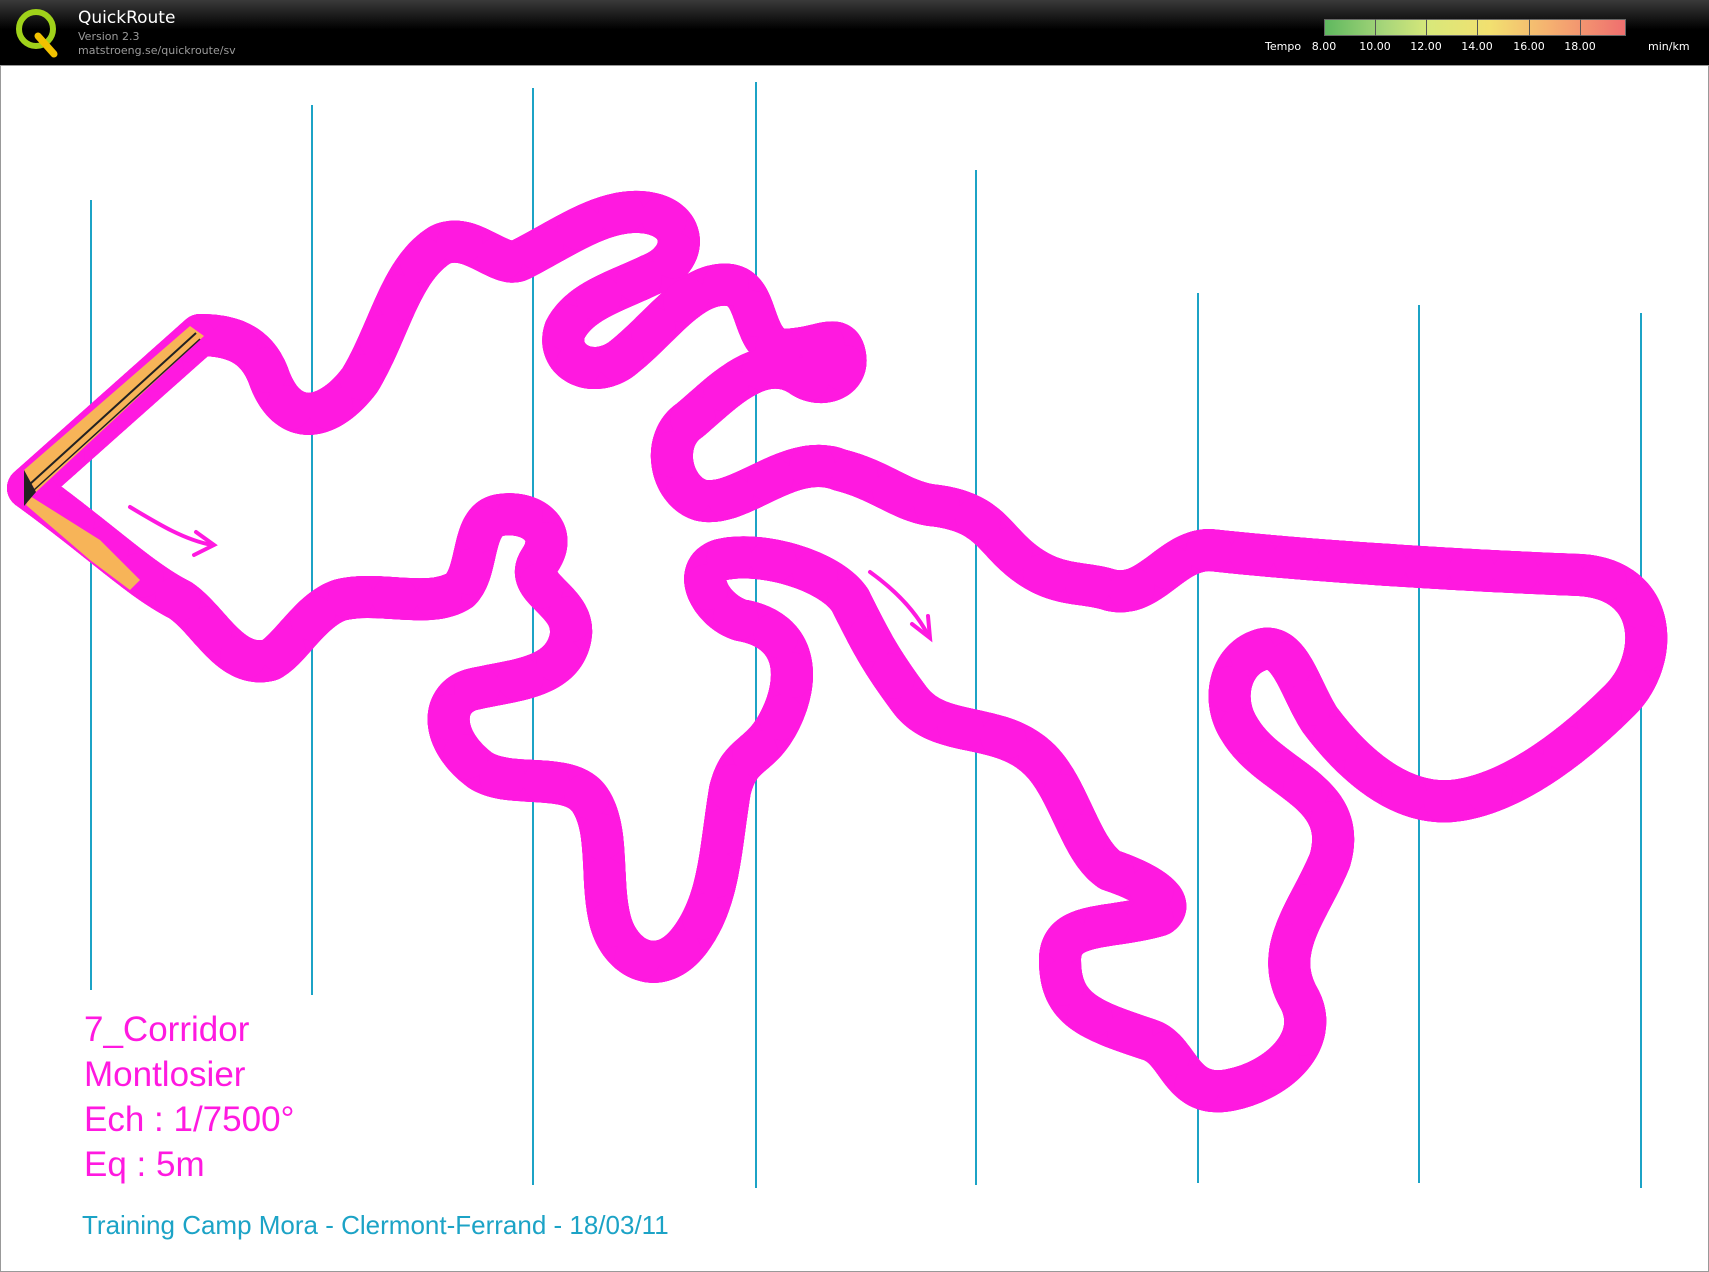 The height and width of the screenshot is (1272, 1709). Describe the element at coordinates (189, 1119) in the screenshot. I see `course-scale: Ech : 1/7500°` at that location.